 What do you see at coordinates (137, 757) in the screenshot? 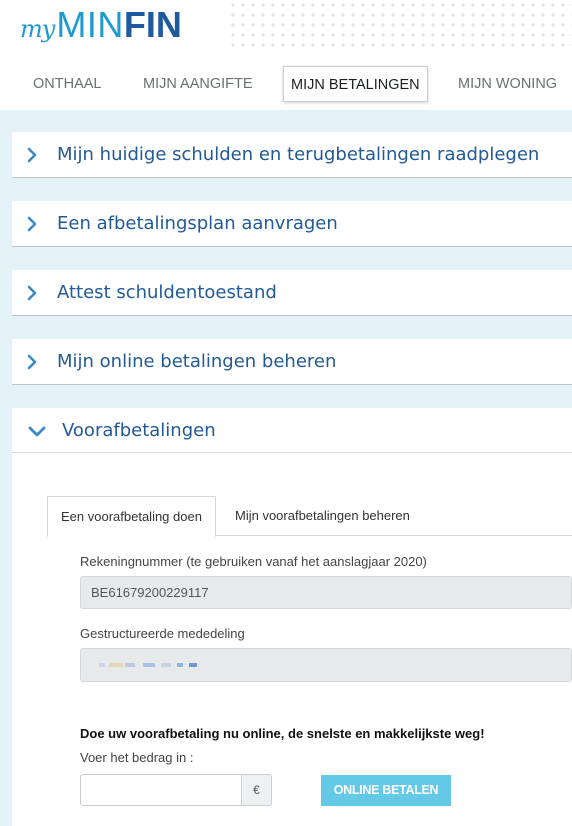
I see `amount-label: Voer het bedrag in :` at bounding box center [137, 757].